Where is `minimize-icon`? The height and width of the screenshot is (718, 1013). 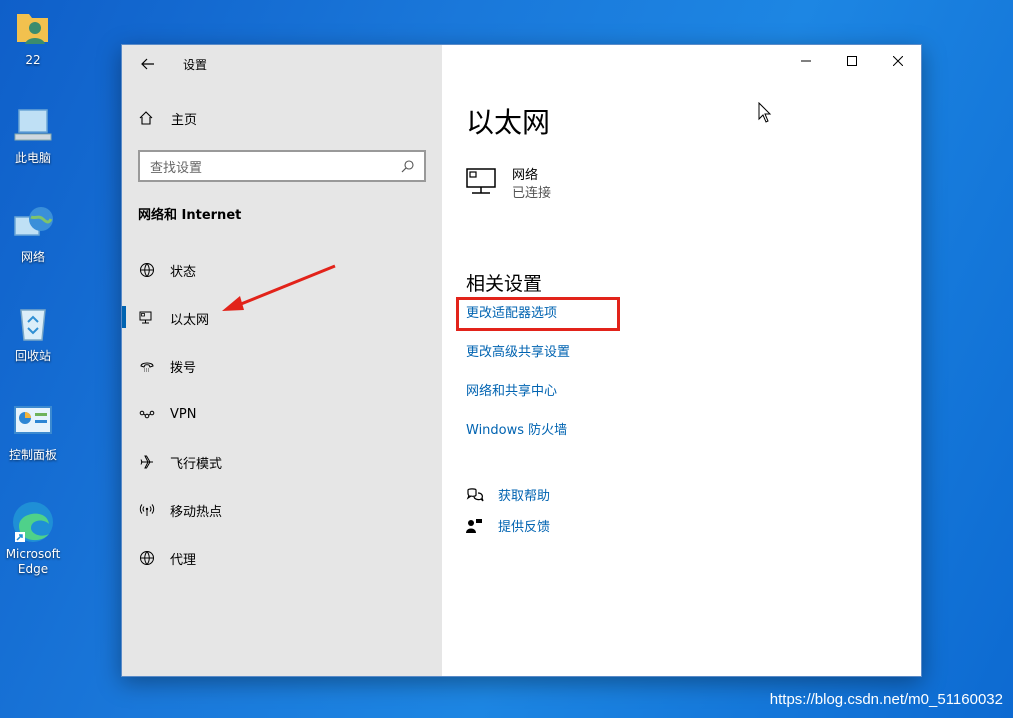 minimize-icon is located at coordinates (806, 61).